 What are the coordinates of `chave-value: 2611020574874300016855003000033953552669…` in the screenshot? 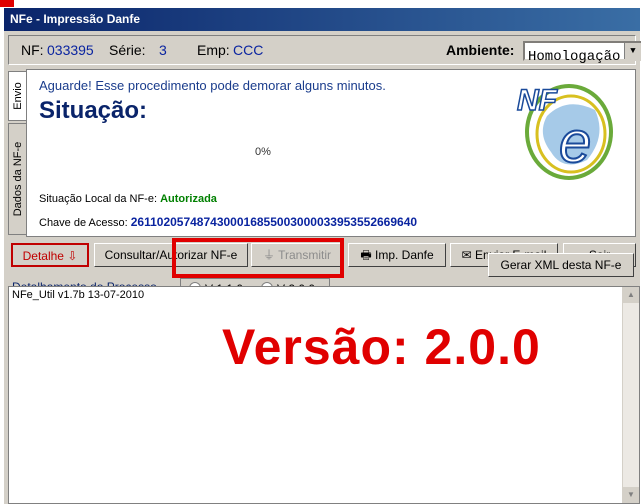 It's located at (274, 222).